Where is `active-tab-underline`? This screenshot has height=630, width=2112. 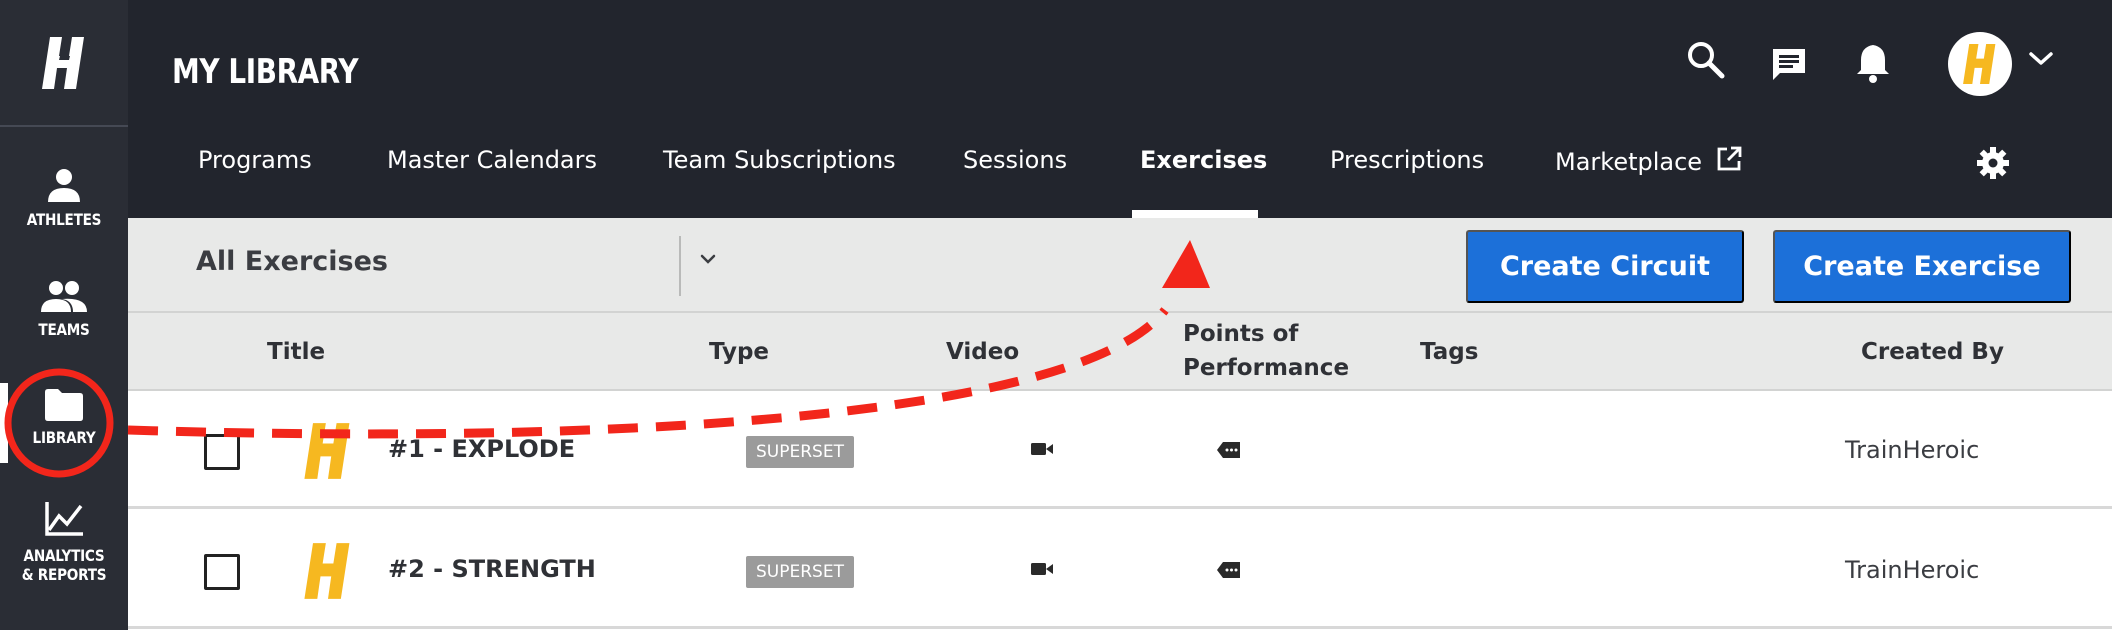
active-tab-underline is located at coordinates (1195, 214).